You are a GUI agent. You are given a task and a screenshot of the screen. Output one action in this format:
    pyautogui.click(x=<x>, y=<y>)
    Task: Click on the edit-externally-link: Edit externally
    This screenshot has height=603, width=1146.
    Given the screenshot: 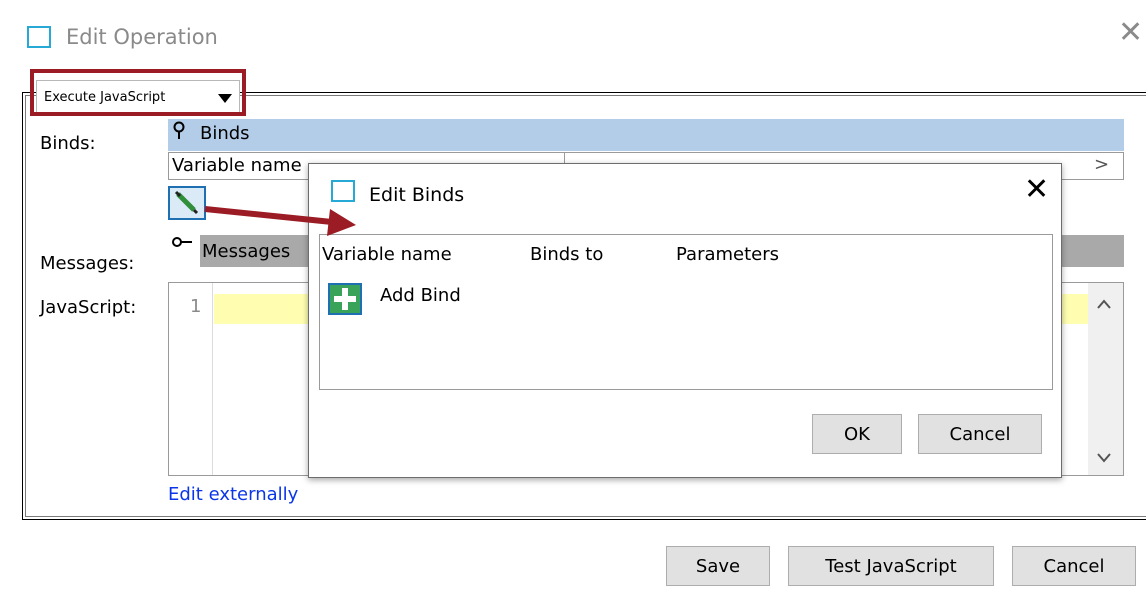 What is the action you would take?
    pyautogui.click(x=233, y=494)
    